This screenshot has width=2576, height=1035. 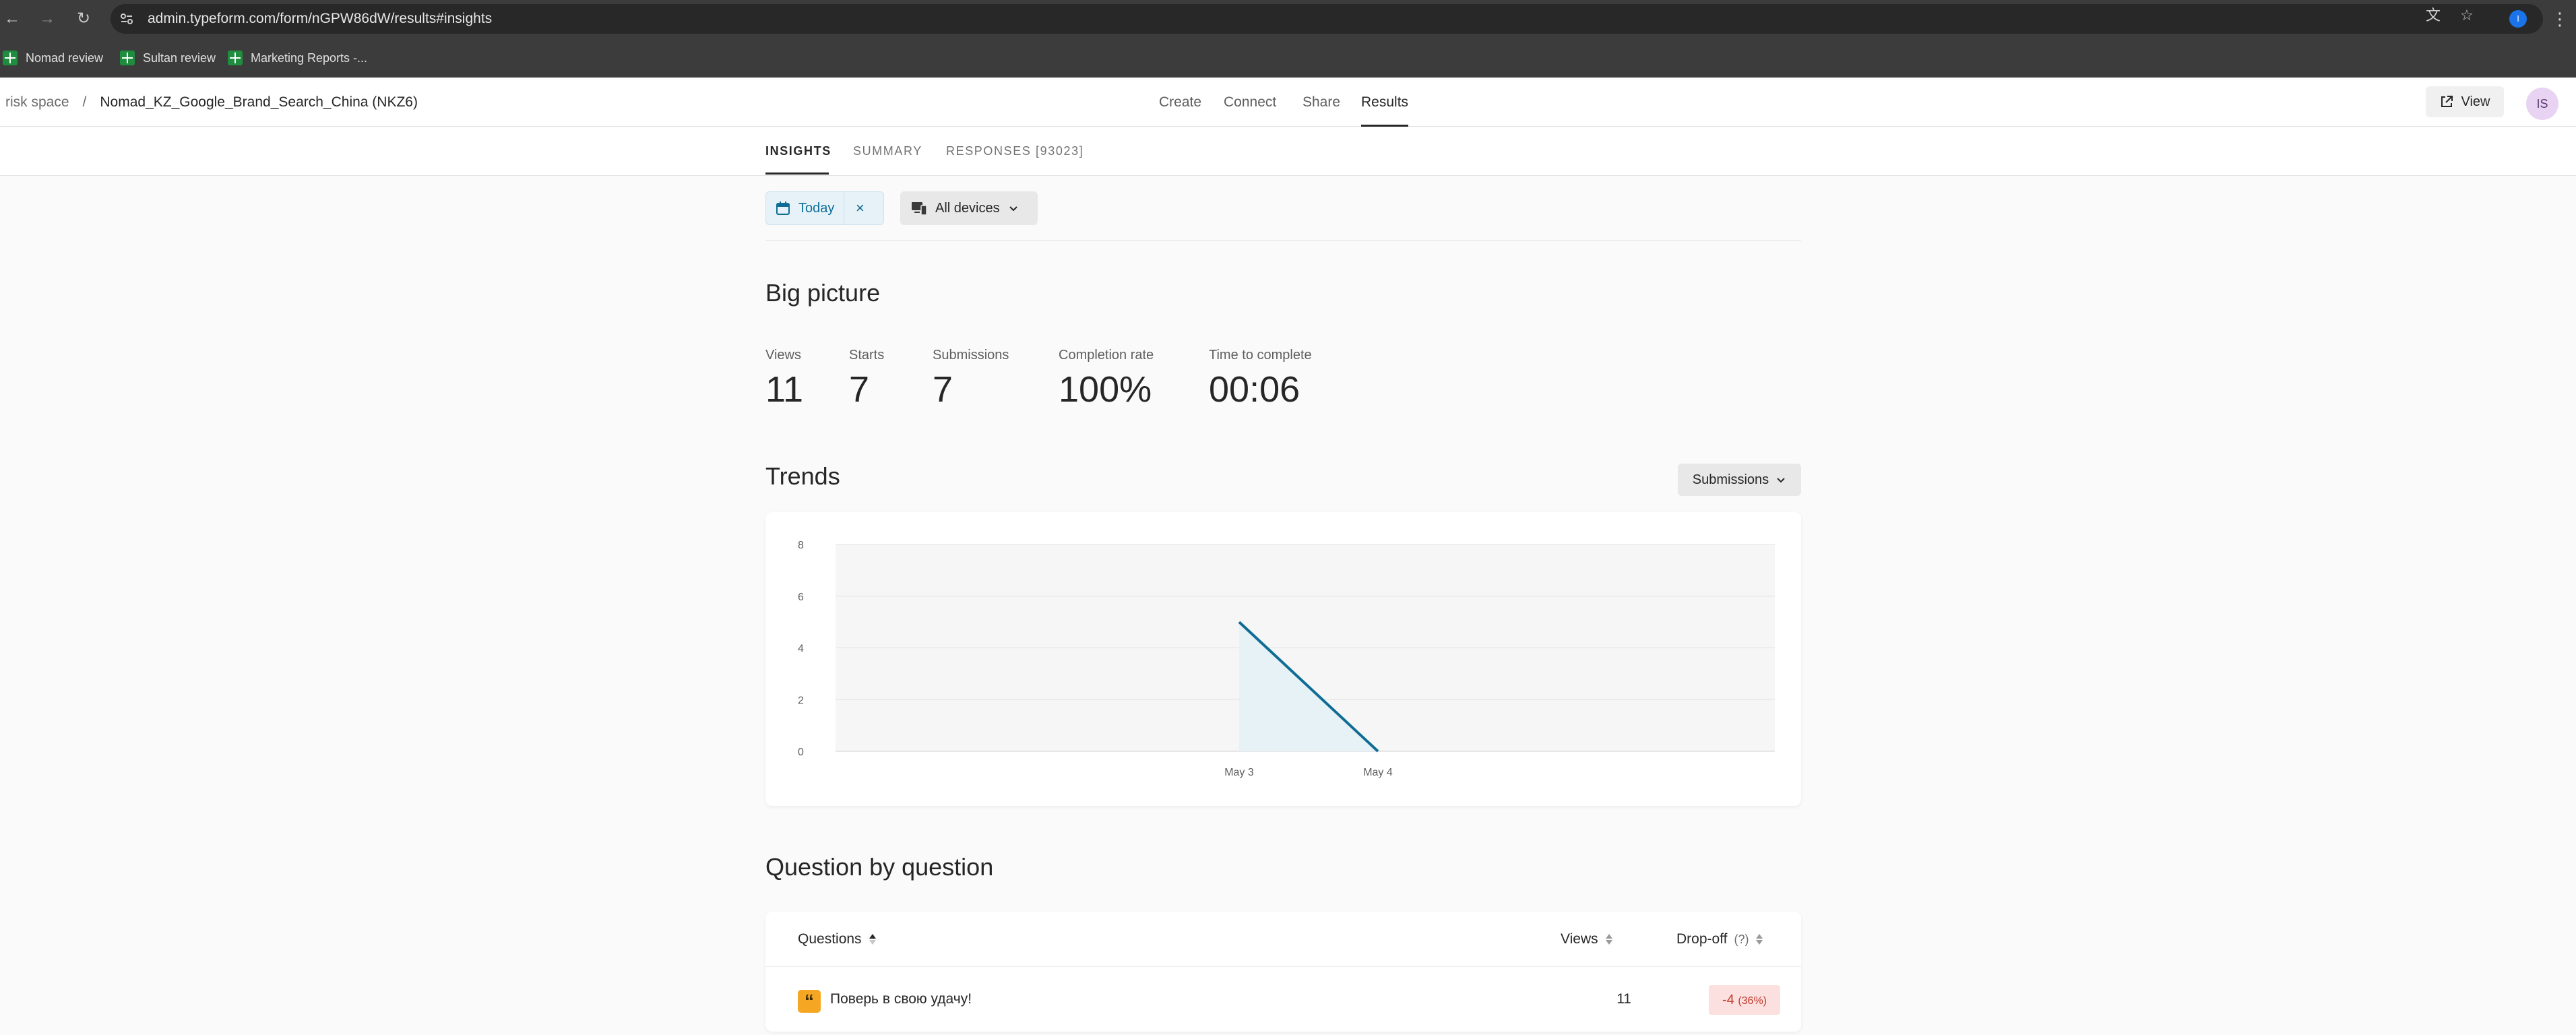 What do you see at coordinates (1180, 102) in the screenshot?
I see `nav-create: Create` at bounding box center [1180, 102].